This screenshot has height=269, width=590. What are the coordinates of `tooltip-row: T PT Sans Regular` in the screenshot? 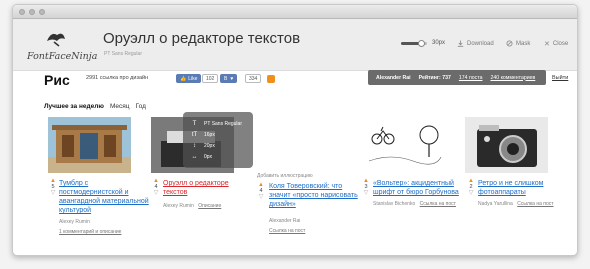 It's located at (218, 123).